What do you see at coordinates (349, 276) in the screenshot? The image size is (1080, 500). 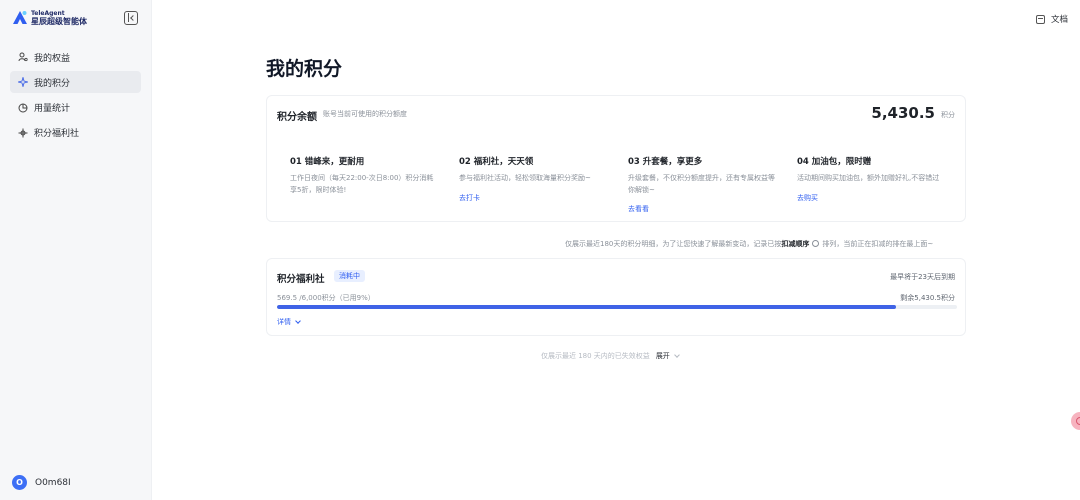 I see `status-badge: 消耗中` at bounding box center [349, 276].